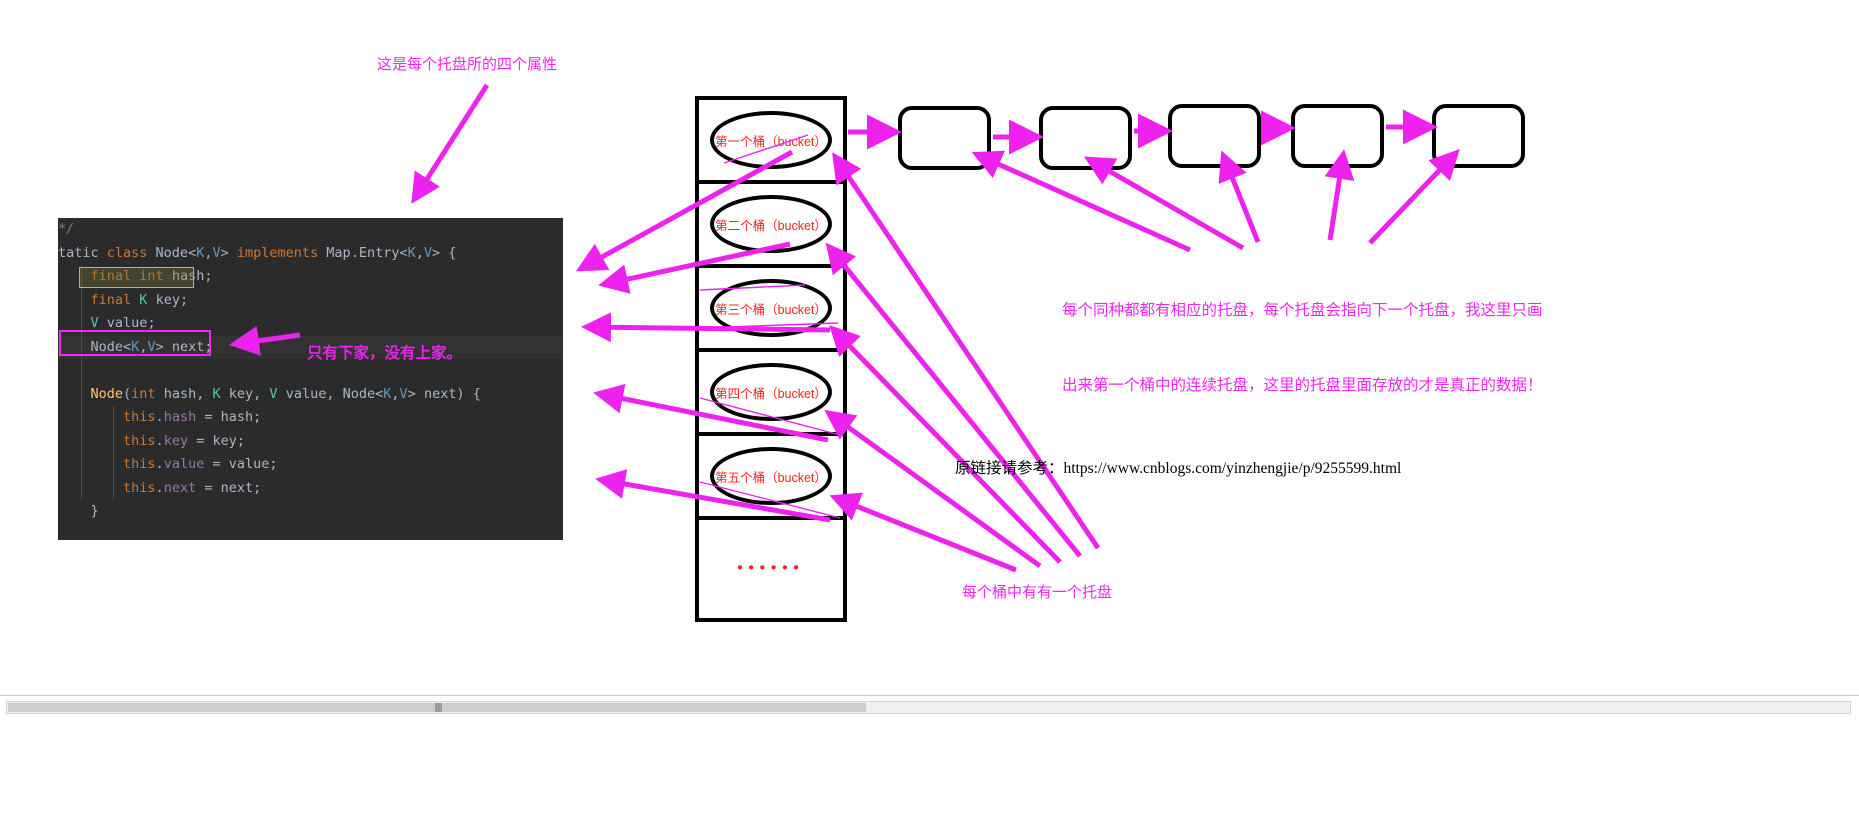 The image size is (1859, 840). What do you see at coordinates (438, 707) in the screenshot?
I see `scrollbar-tick-marker` at bounding box center [438, 707].